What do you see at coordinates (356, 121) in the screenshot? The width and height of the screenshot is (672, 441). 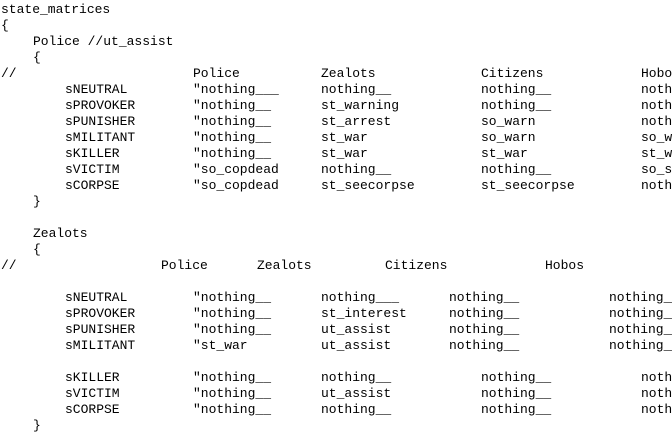 I see `code-token: st_arrest` at bounding box center [356, 121].